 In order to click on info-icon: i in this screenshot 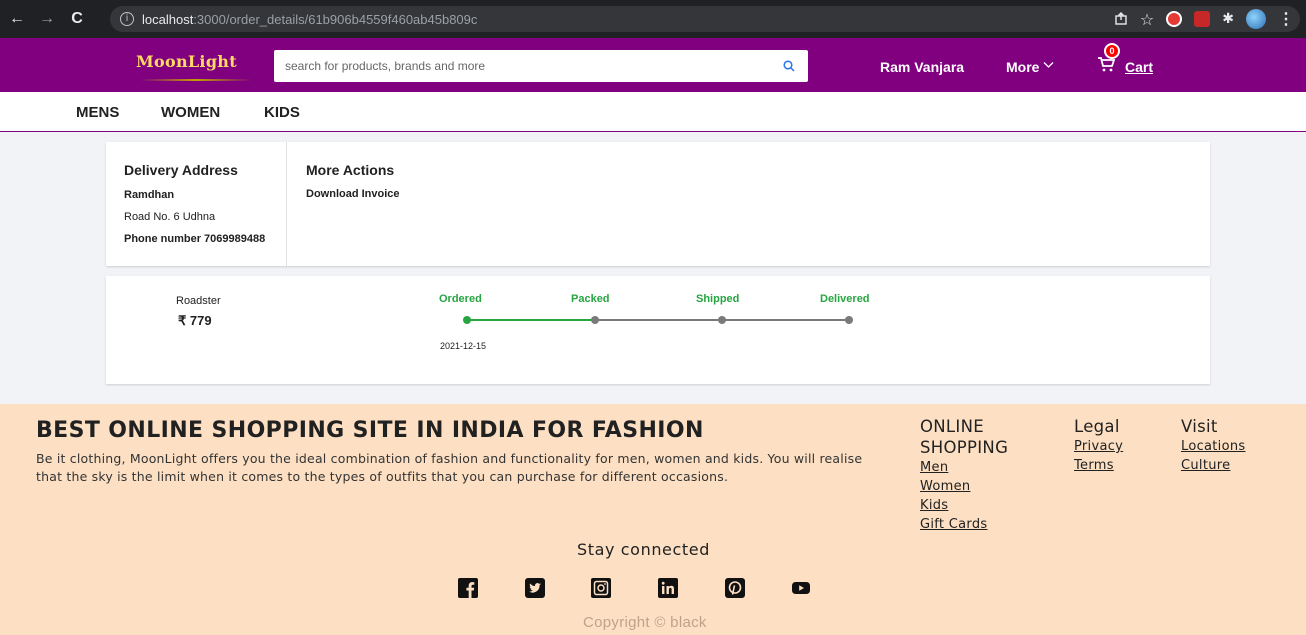, I will do `click(127, 19)`.